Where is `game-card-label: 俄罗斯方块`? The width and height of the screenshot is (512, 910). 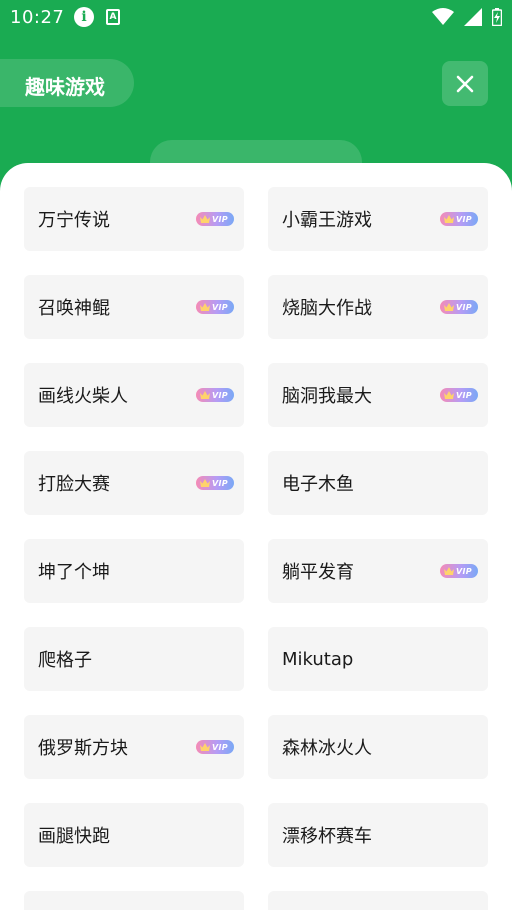 game-card-label: 俄罗斯方块 is located at coordinates (83, 748).